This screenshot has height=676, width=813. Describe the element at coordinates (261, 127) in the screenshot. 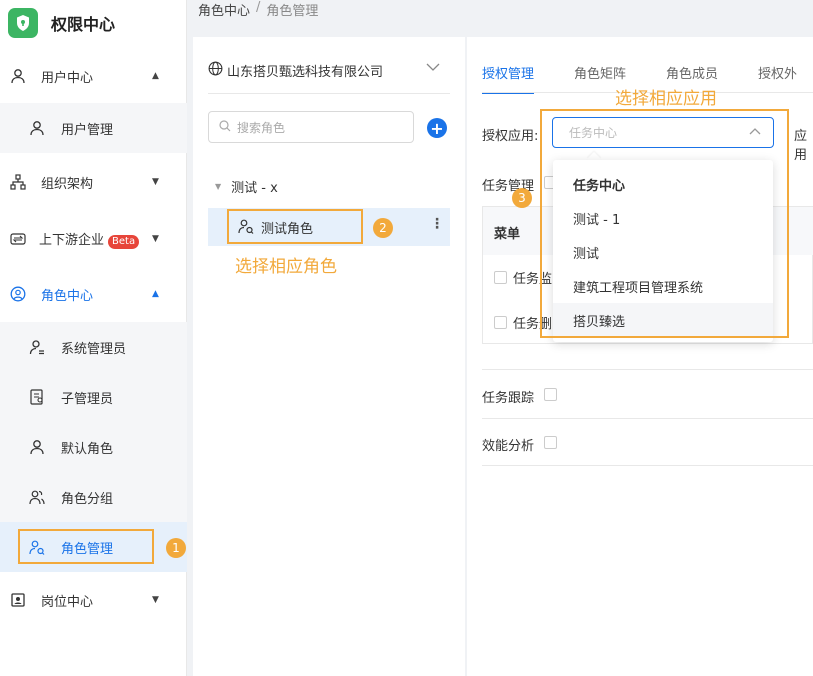

I see `search-placeholder: 搜索角色` at that location.